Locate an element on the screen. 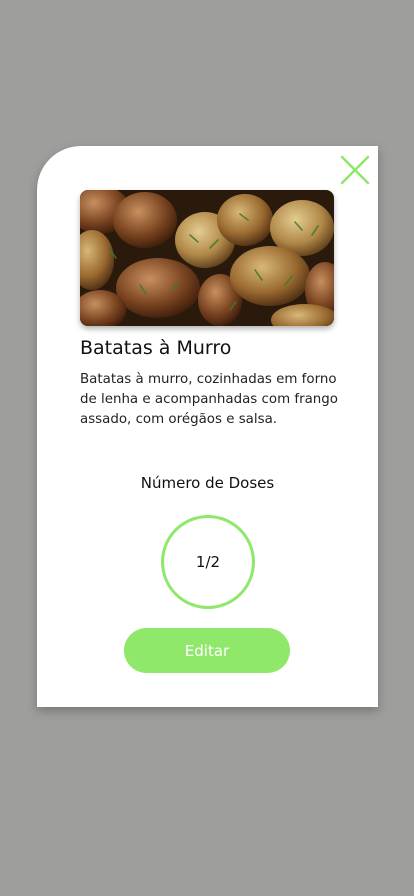  dose-value: 1/2 is located at coordinates (208, 562).